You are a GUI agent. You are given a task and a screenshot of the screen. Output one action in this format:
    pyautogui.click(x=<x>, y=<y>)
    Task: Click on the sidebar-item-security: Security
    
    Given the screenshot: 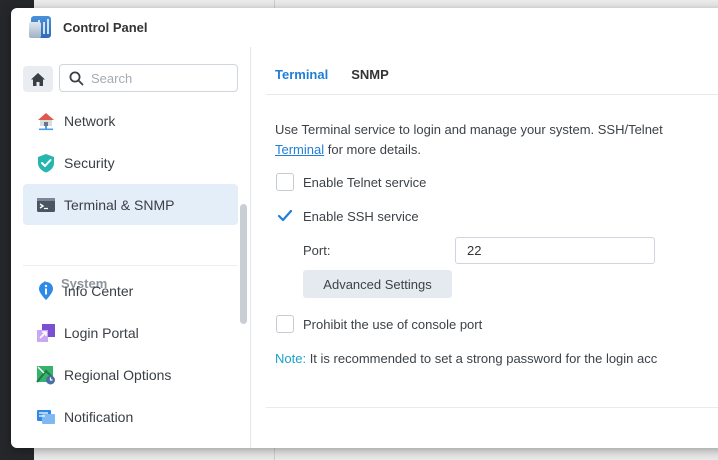 What is the action you would take?
    pyautogui.click(x=130, y=163)
    